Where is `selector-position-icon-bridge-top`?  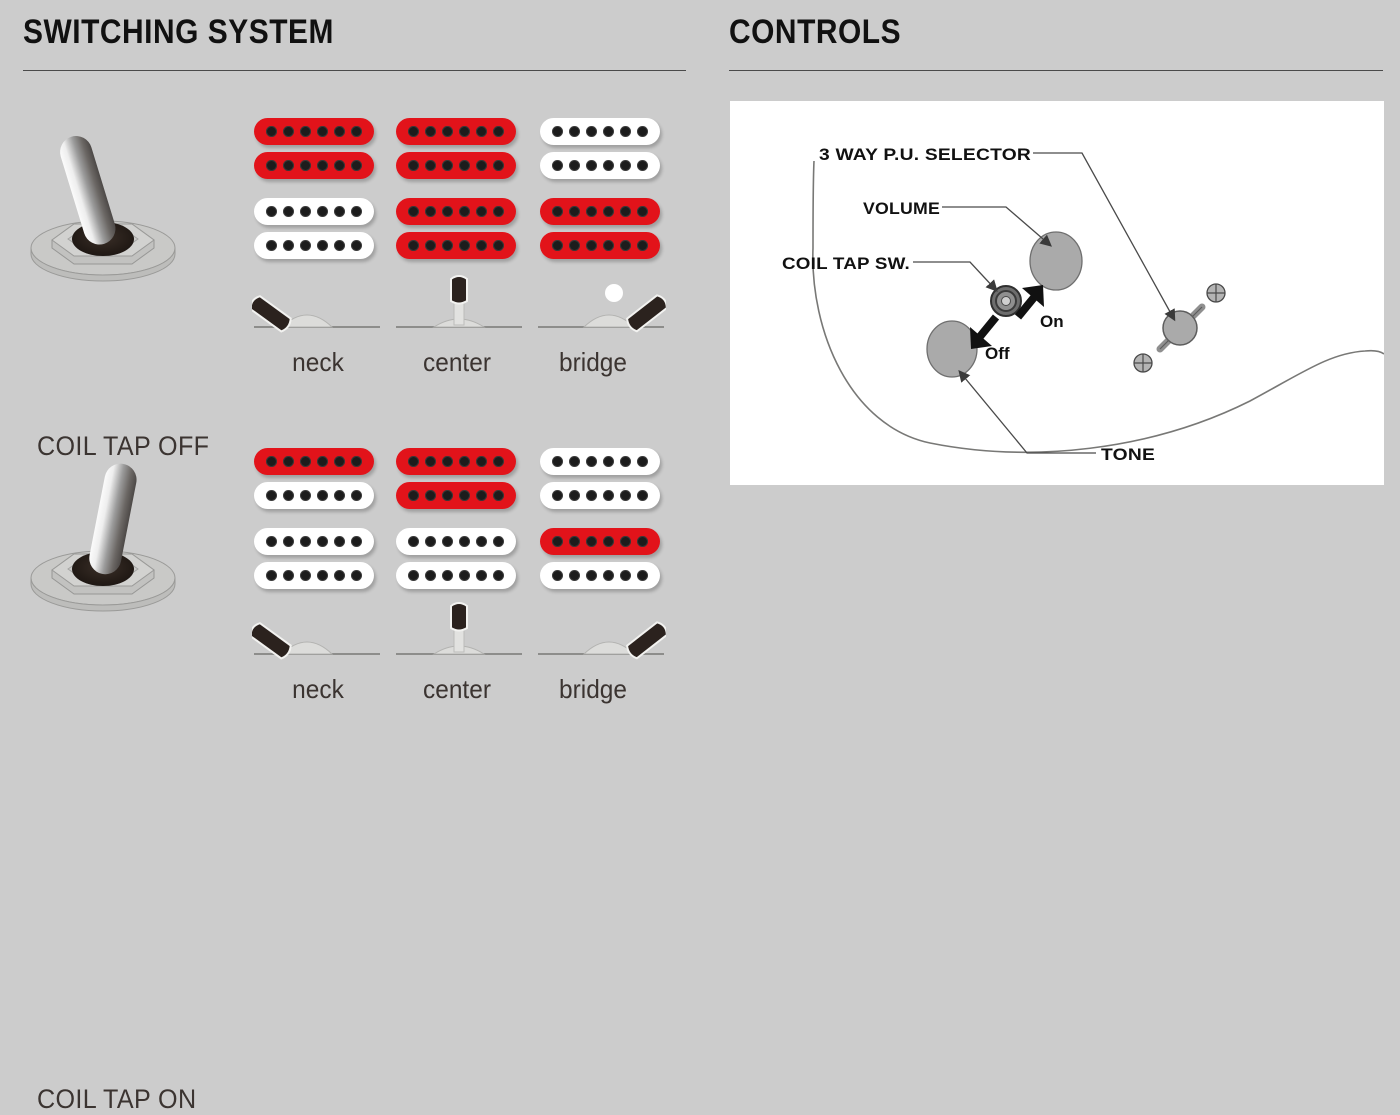 selector-position-icon-bridge-top is located at coordinates (601, 306).